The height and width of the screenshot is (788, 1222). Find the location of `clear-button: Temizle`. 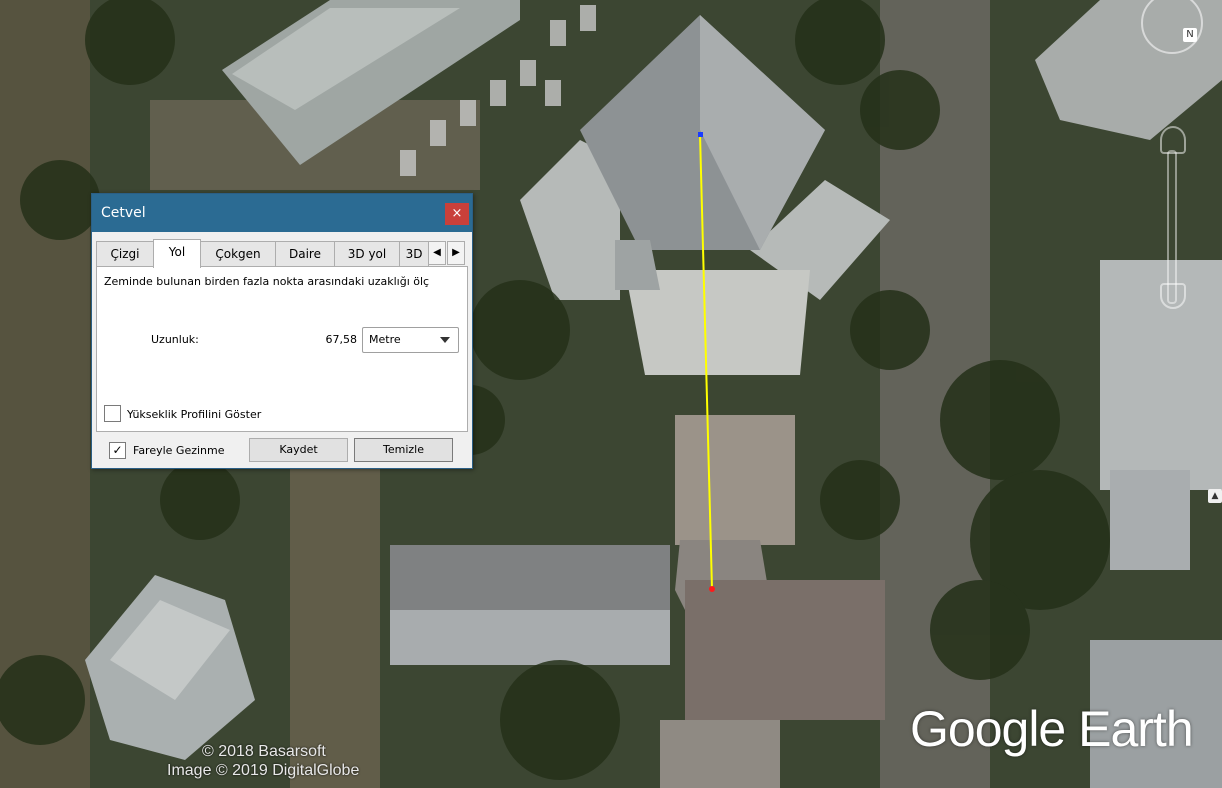

clear-button: Temizle is located at coordinates (403, 450).